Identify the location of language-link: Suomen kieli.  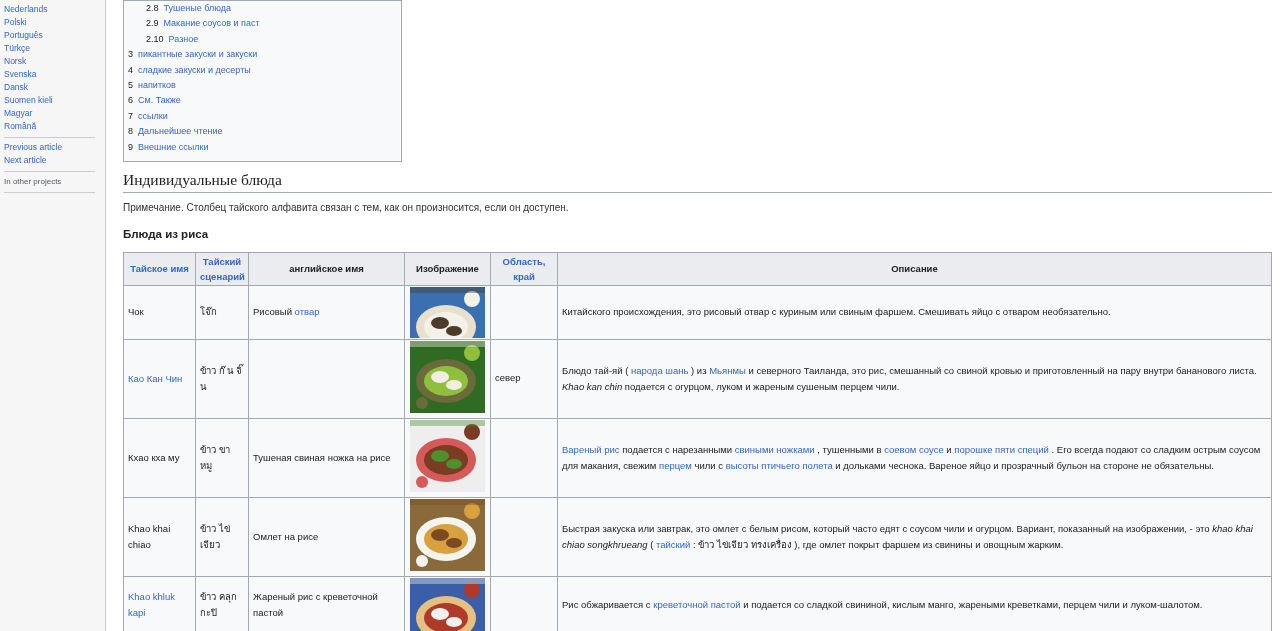
(28, 100).